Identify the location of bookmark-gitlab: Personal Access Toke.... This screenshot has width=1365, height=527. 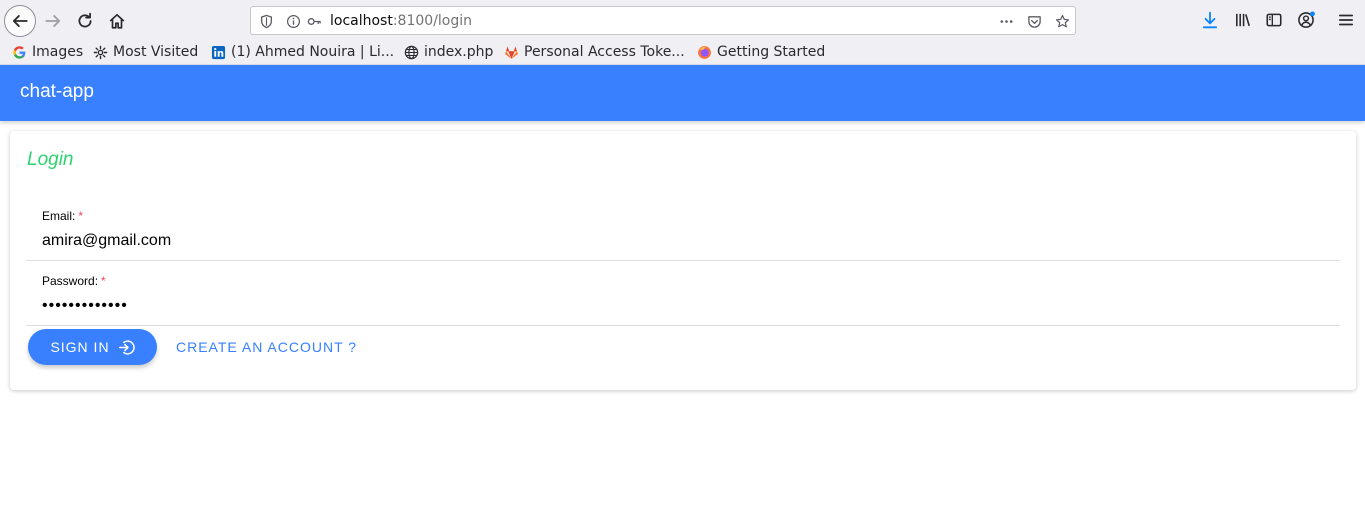
(594, 52).